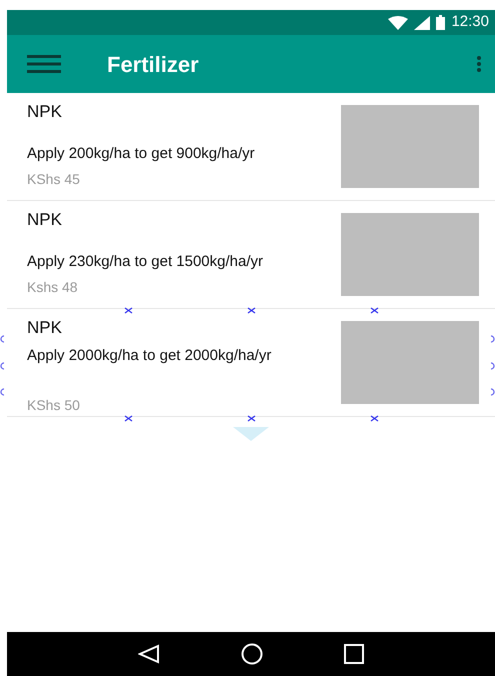 This screenshot has width=495, height=676. I want to click on back-icon, so click(149, 654).